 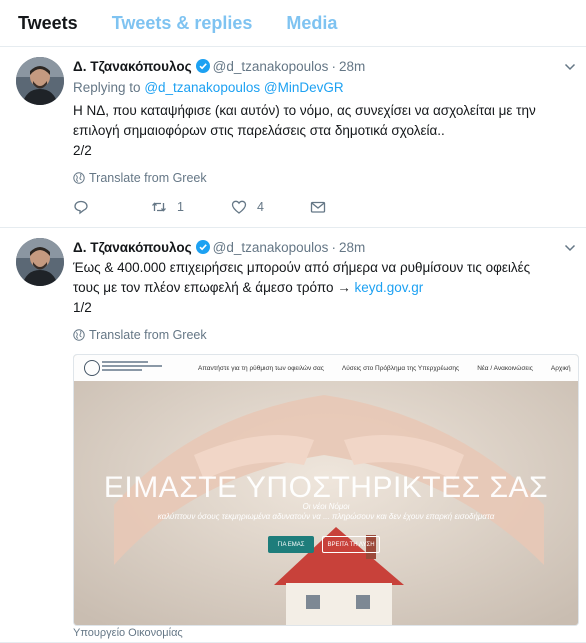 I want to click on tweet-link: keyd.gov.gr, so click(x=388, y=287).